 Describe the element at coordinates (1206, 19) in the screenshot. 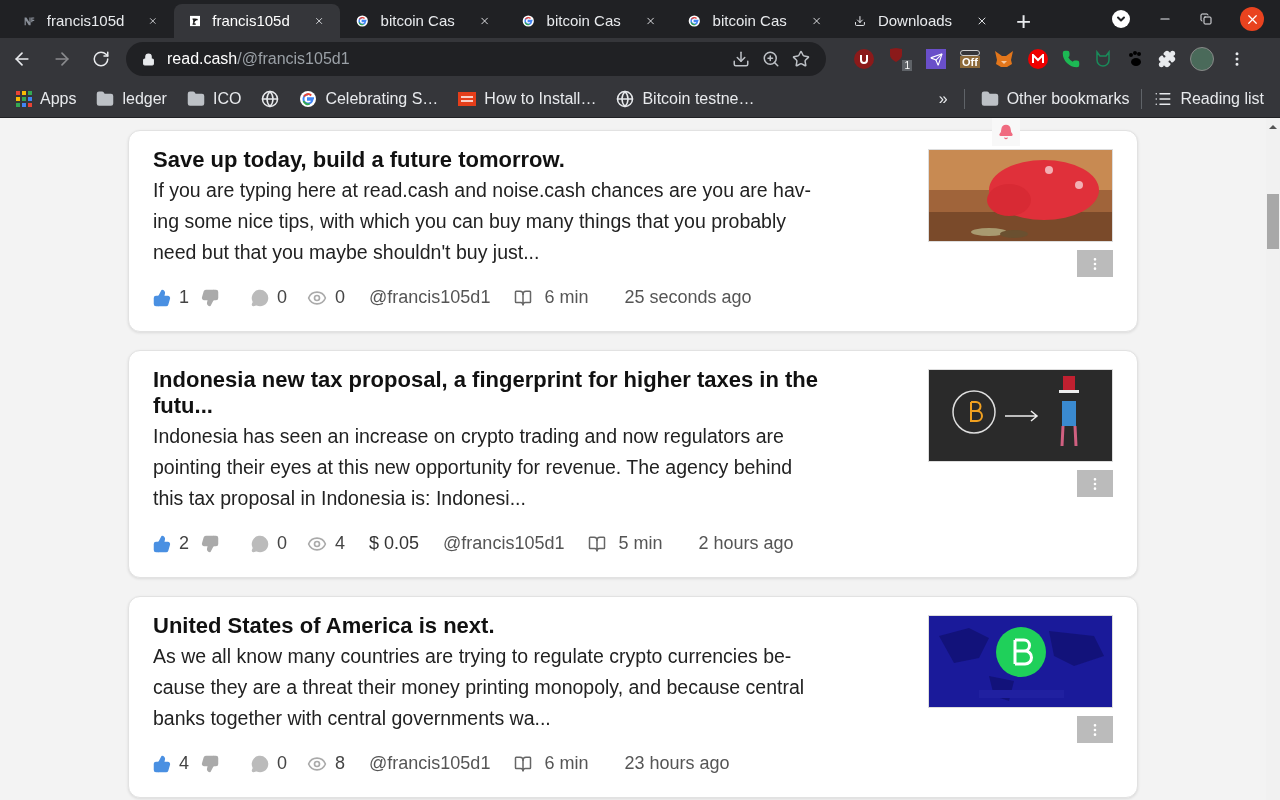

I see `restore-icon` at that location.